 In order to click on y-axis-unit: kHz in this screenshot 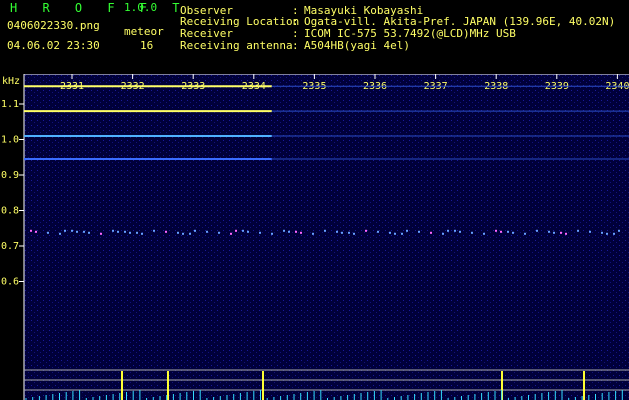, I will do `click(11, 81)`.